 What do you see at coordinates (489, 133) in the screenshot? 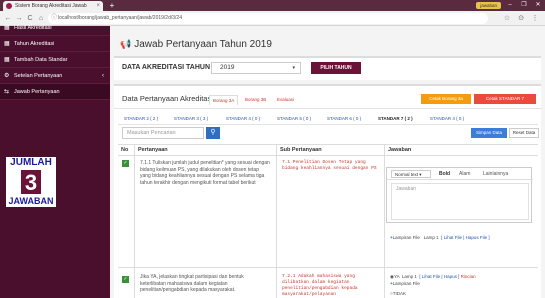
I see `save-button: Simpan Data` at bounding box center [489, 133].